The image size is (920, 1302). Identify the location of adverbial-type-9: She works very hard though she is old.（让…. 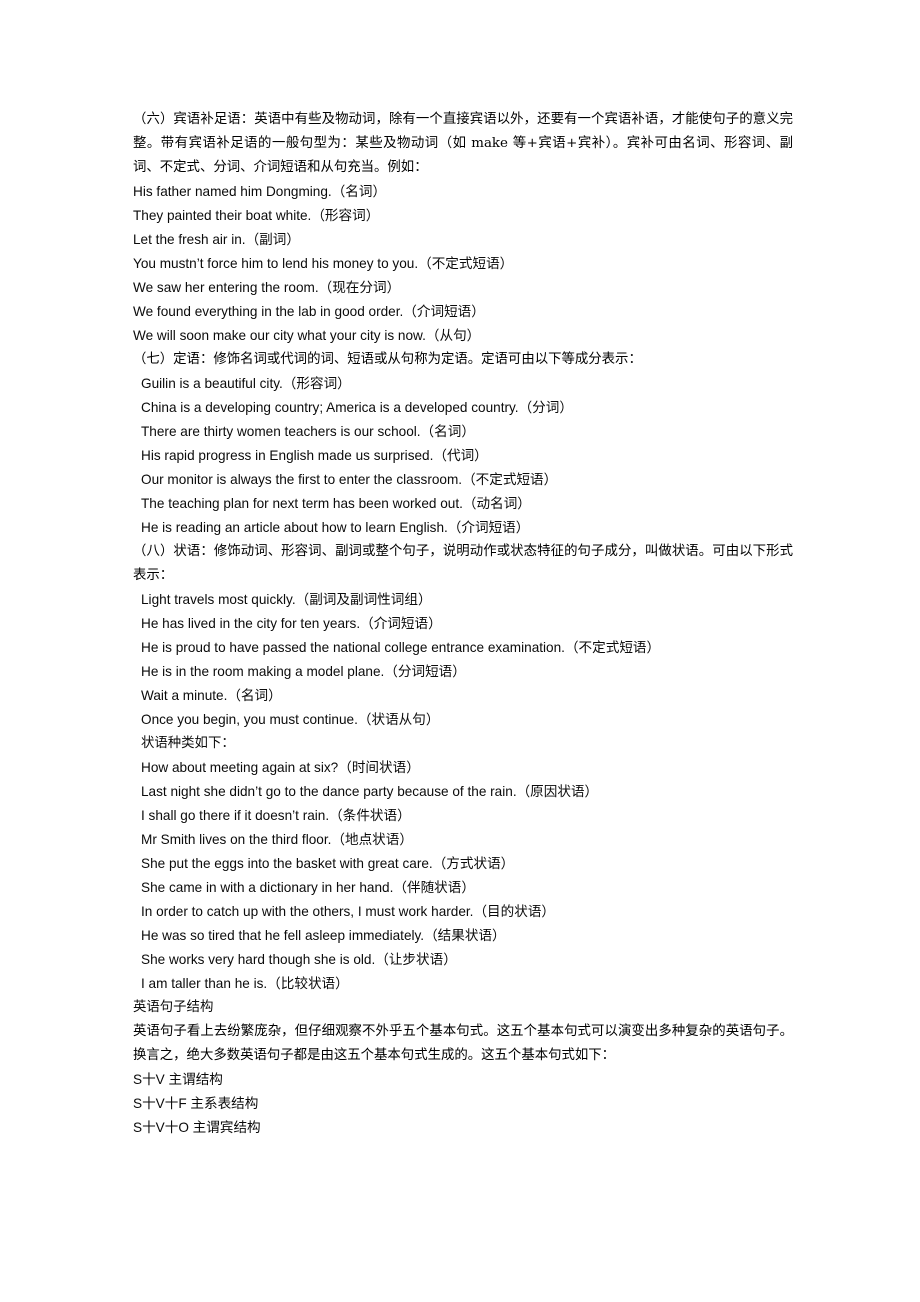
(299, 959).